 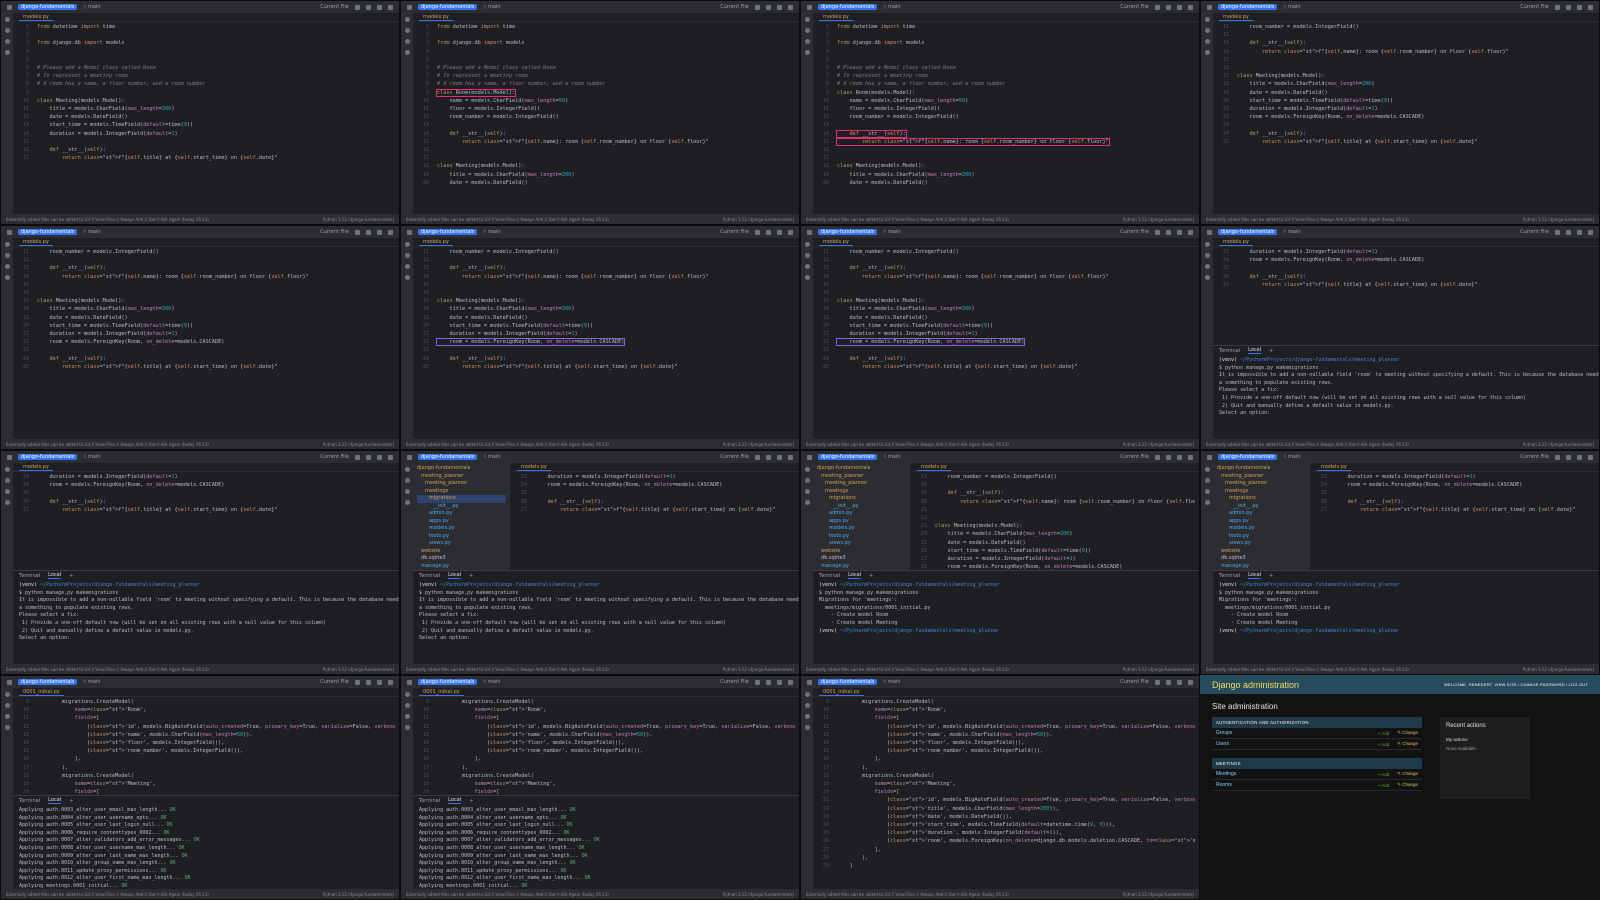 What do you see at coordinates (1317, 722) in the screenshot?
I see `auth-caption: Authentication and Authorization` at bounding box center [1317, 722].